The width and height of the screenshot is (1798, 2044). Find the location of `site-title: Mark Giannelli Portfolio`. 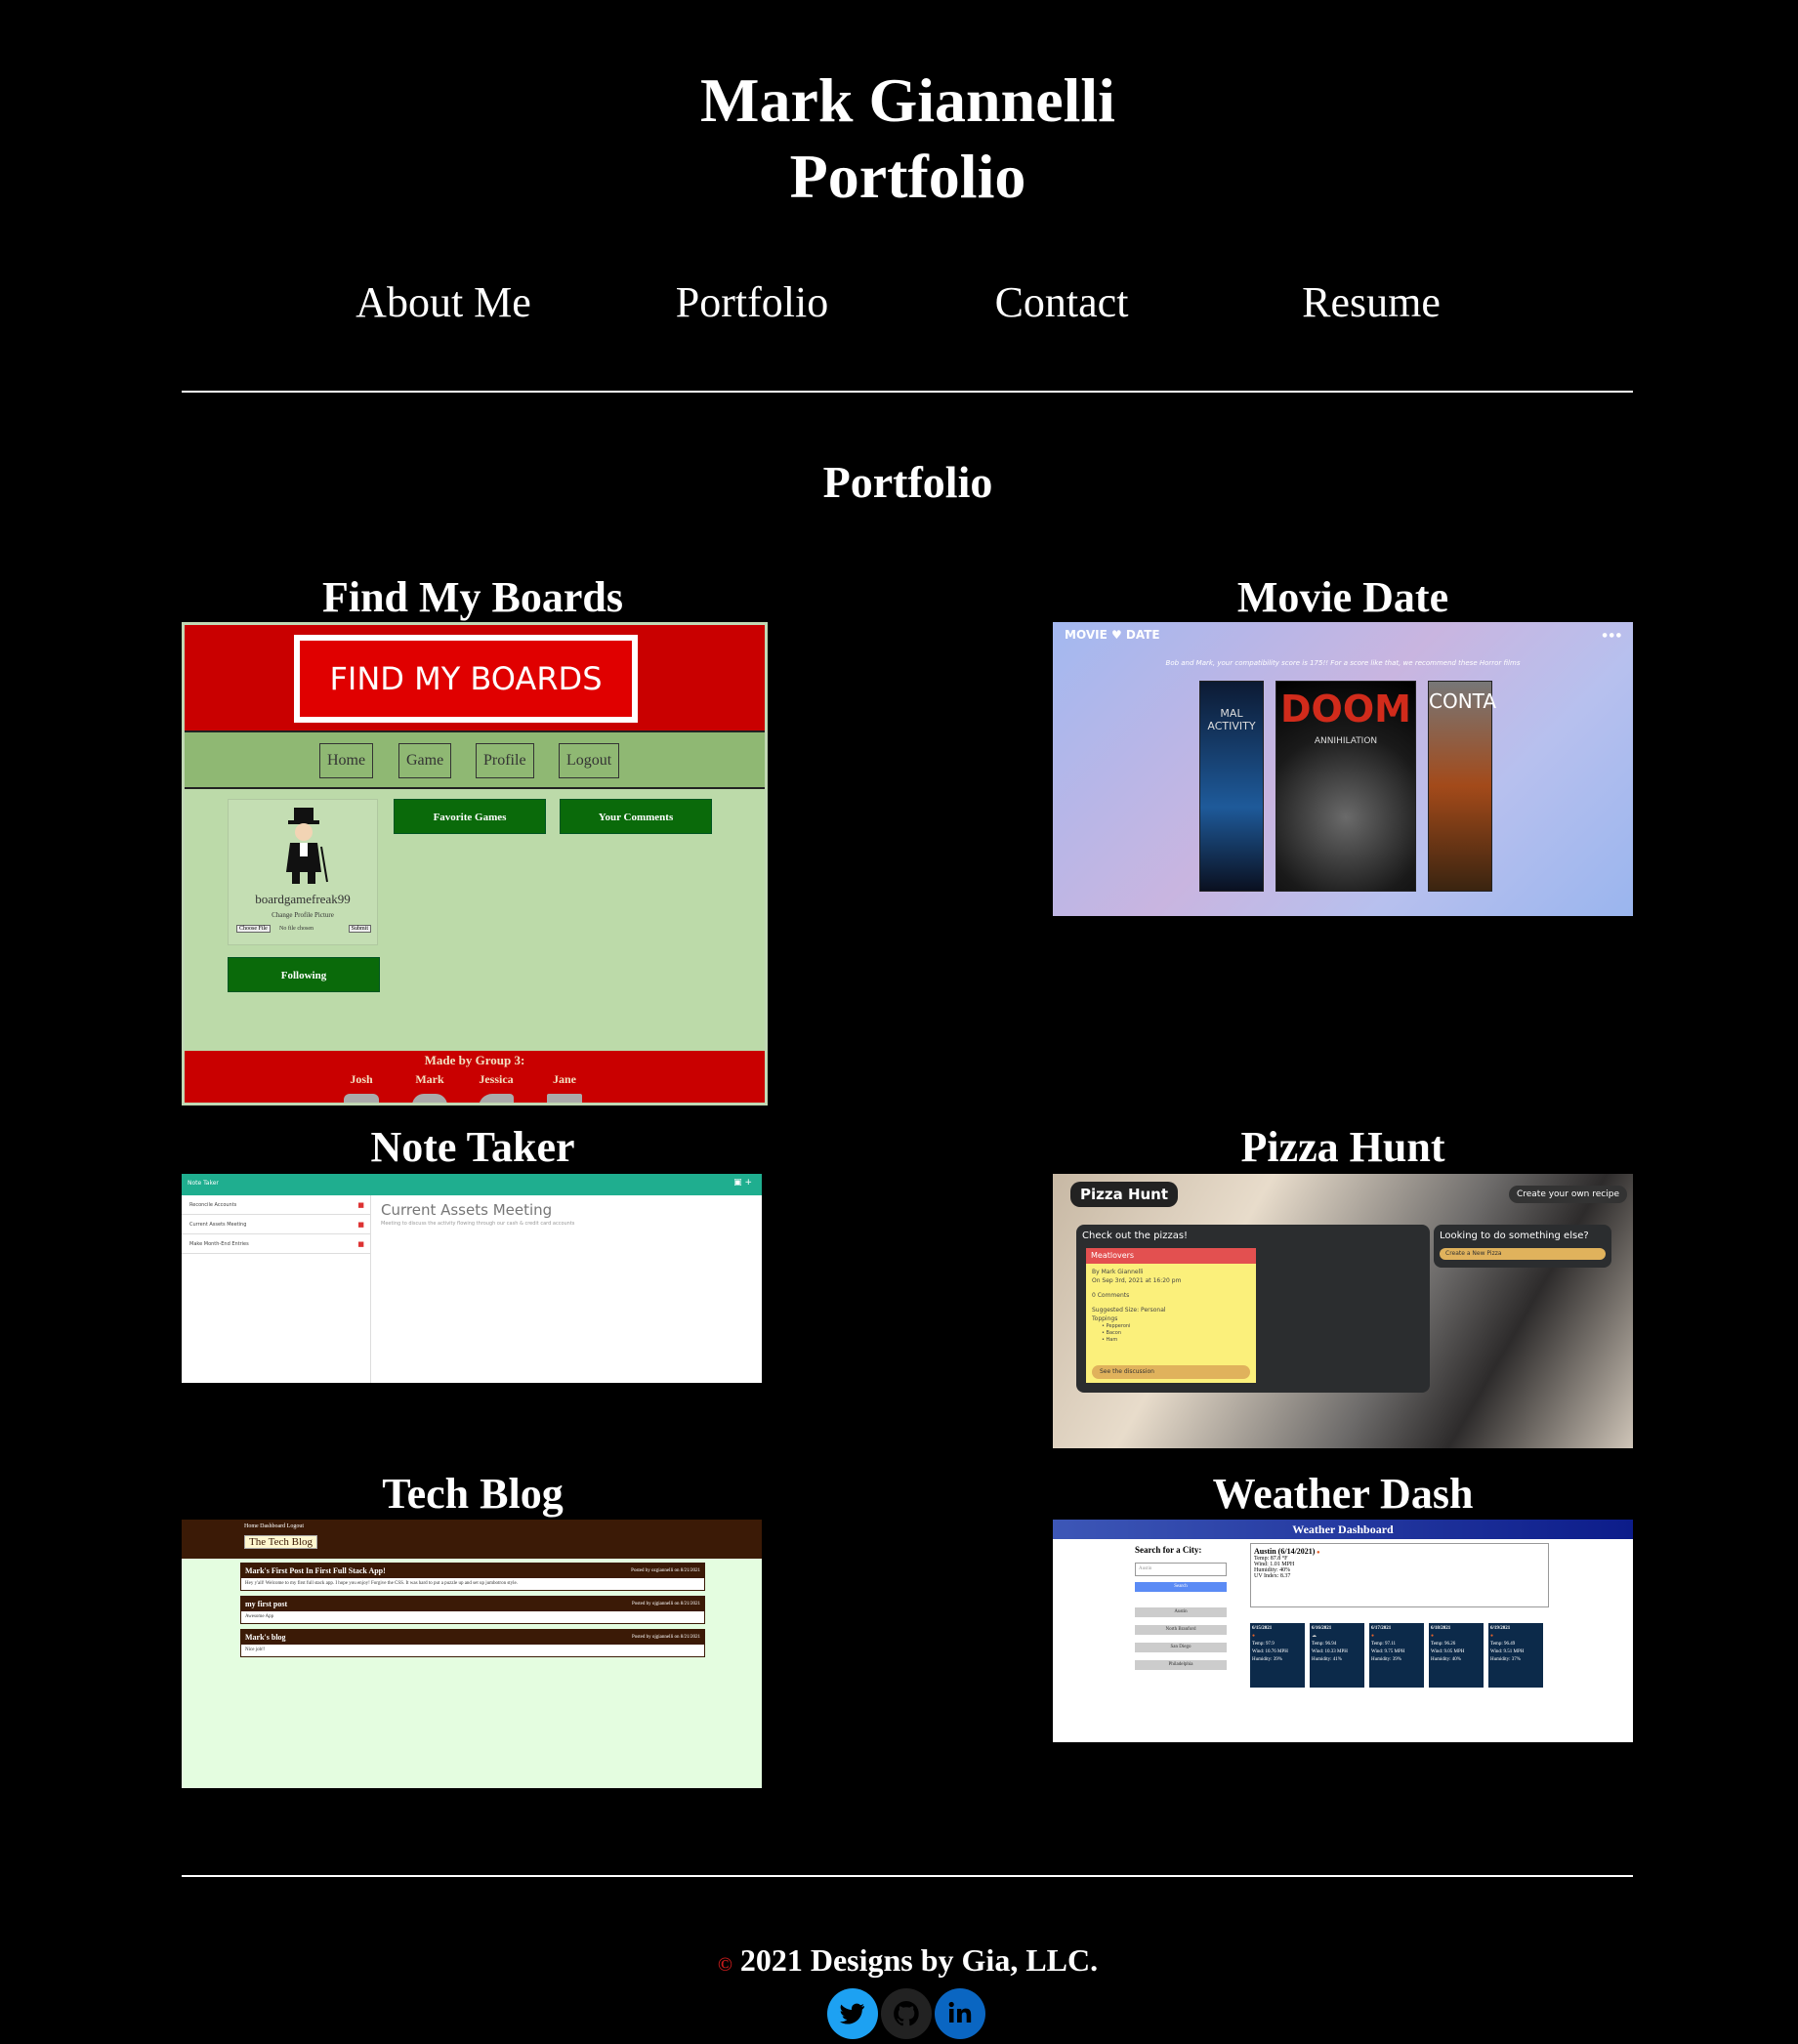

site-title: Mark Giannelli Portfolio is located at coordinates (899, 139).